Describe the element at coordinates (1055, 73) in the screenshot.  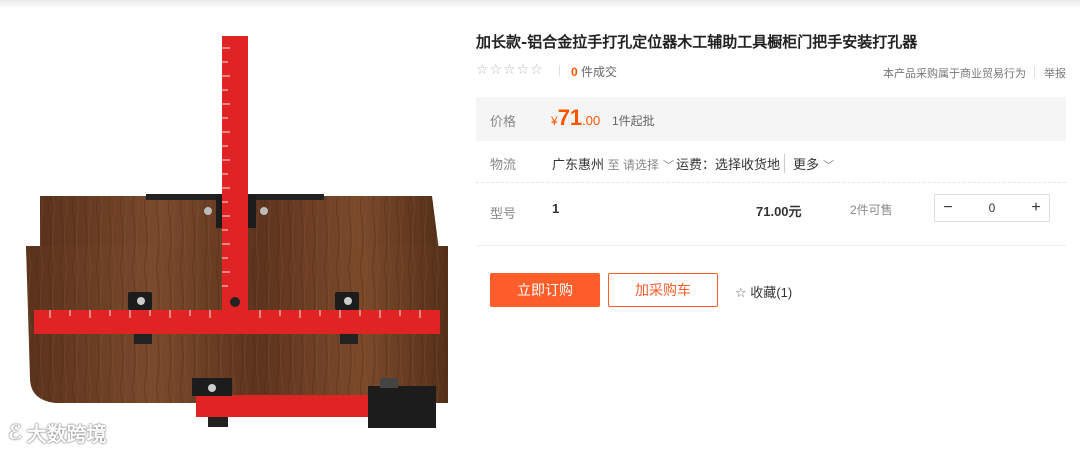
I see `report-link: 举报` at that location.